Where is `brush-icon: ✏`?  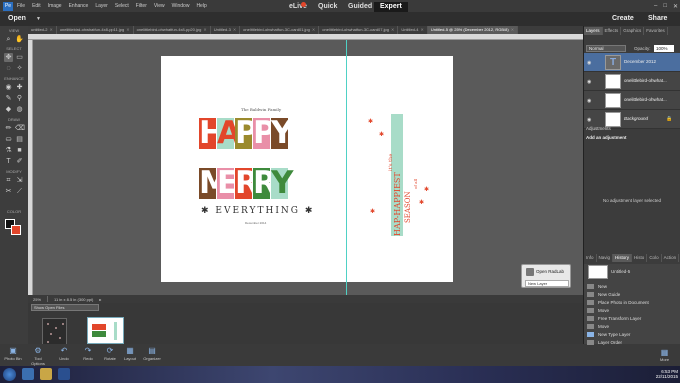
brush-icon: ✏ is located at coordinates (8, 128).